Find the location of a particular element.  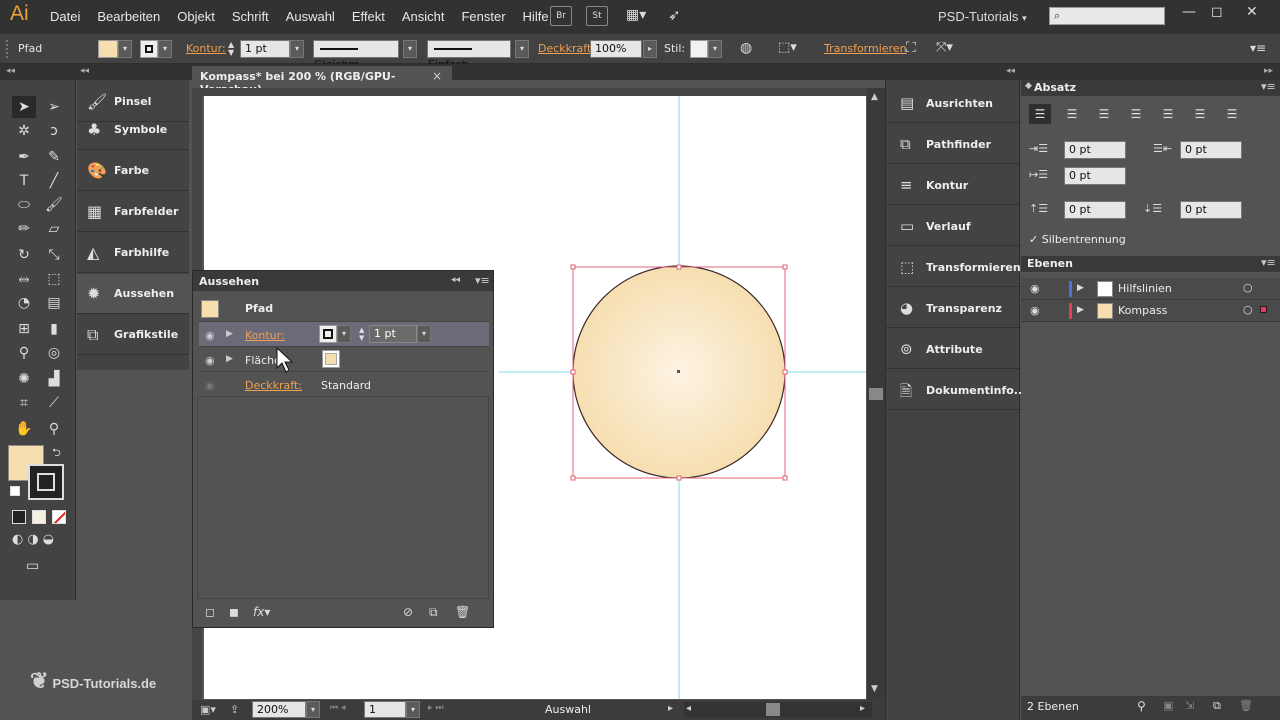

panel-aussehen: ✹ Aussehen is located at coordinates (133, 294).